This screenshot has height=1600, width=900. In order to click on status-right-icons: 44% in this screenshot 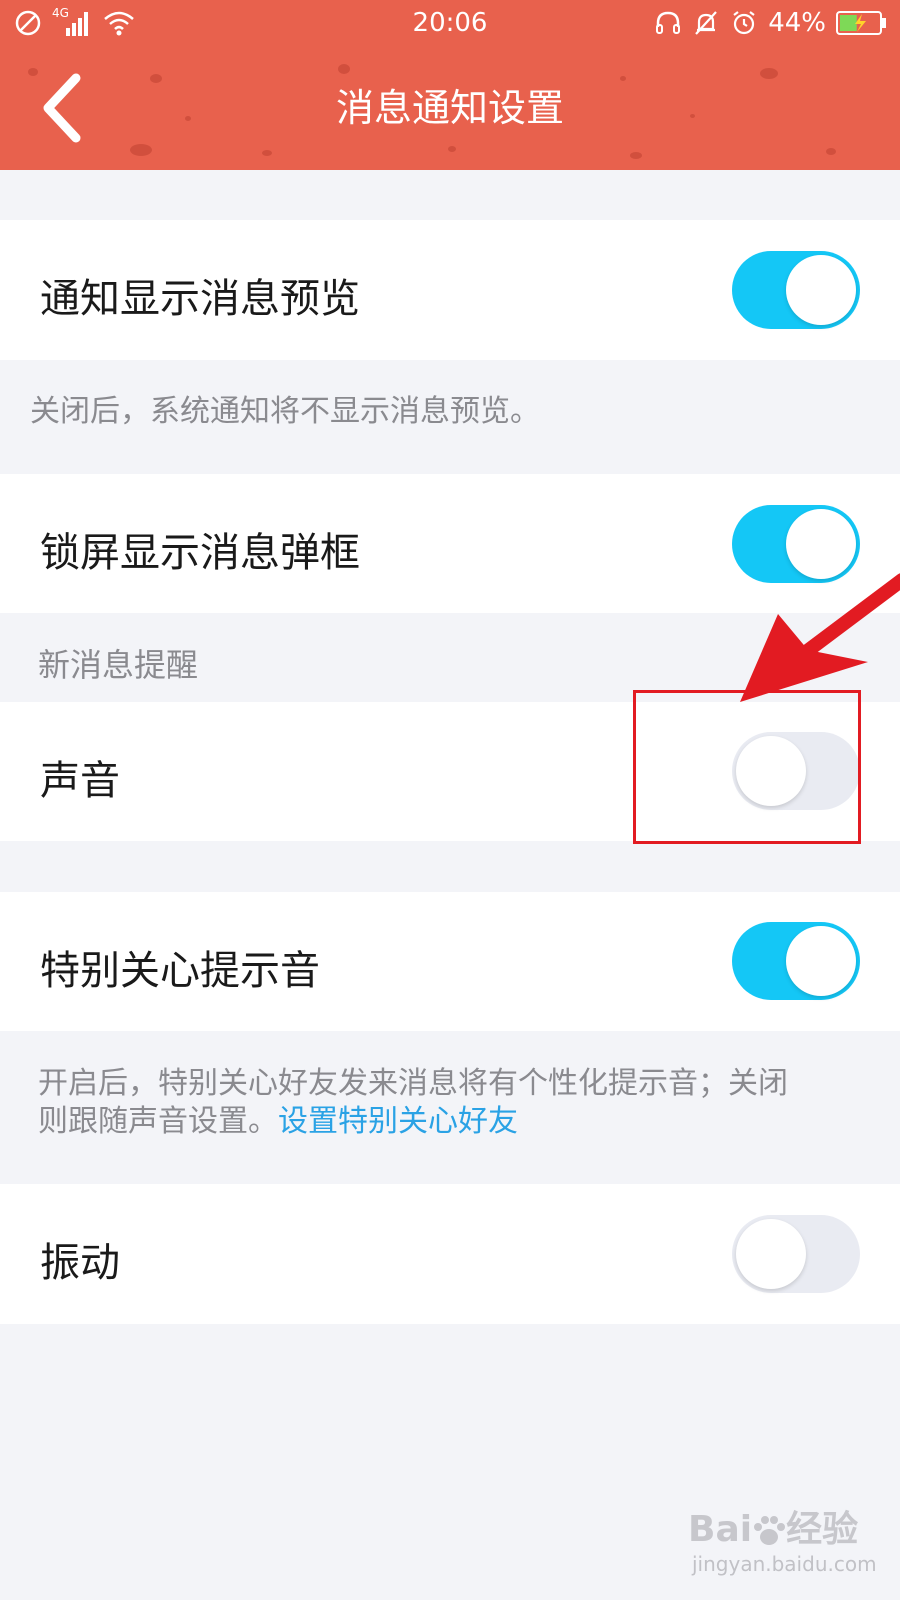, I will do `click(771, 23)`.